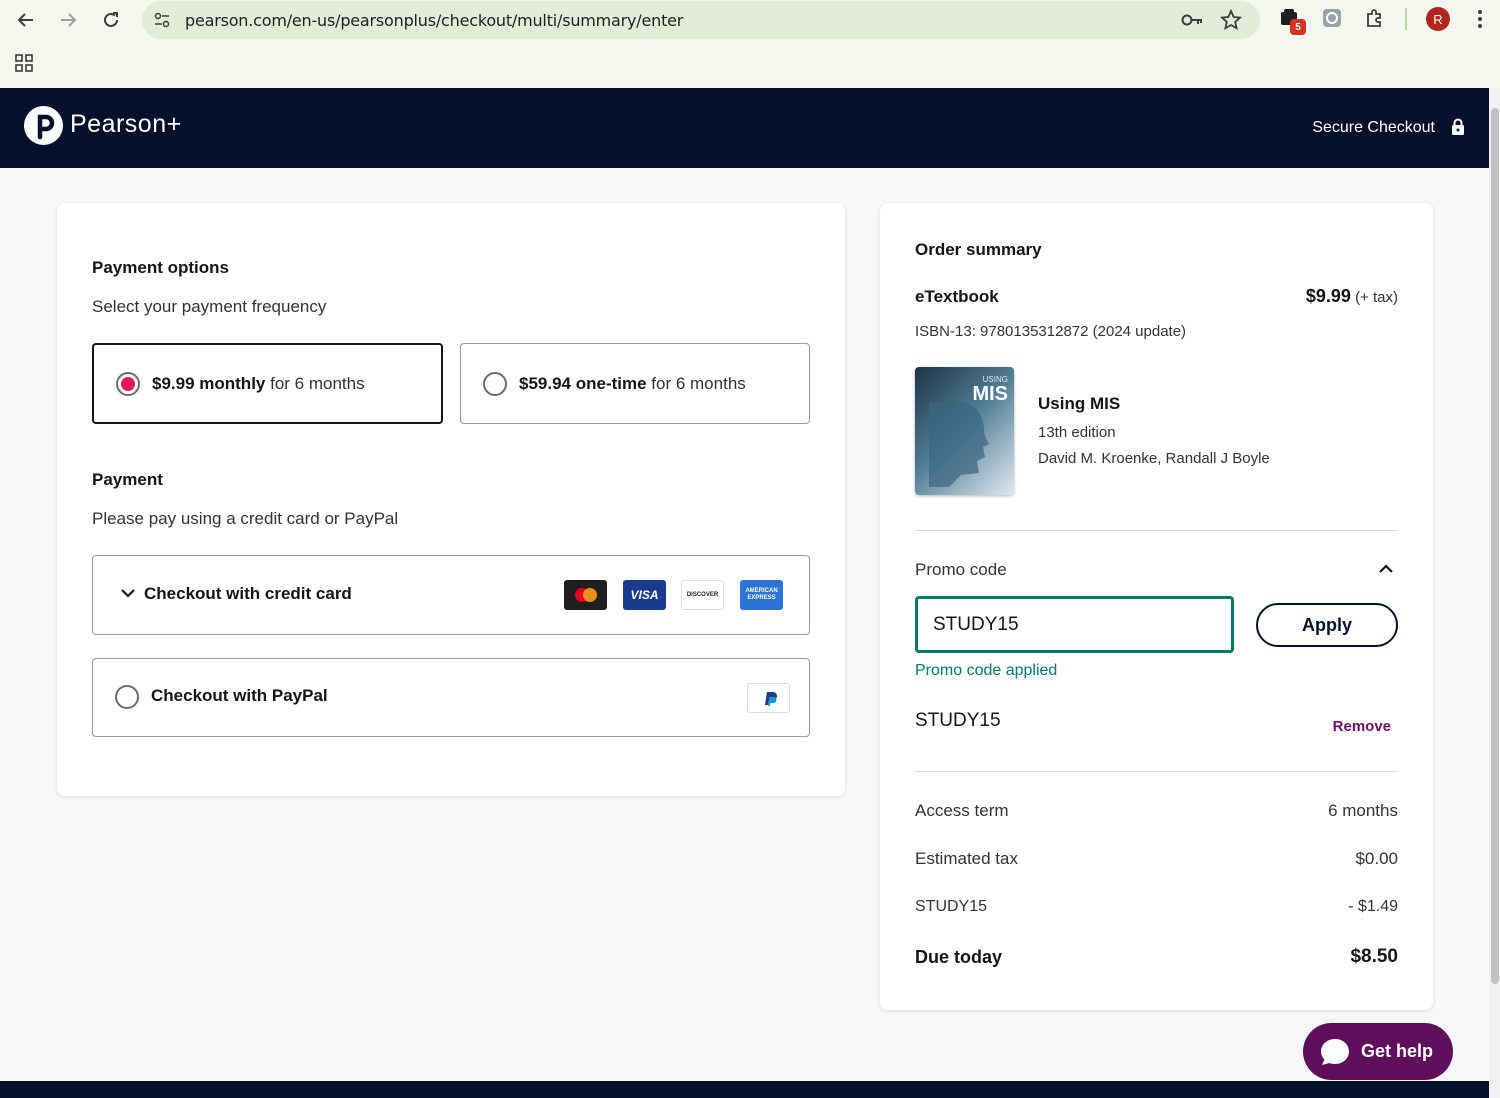 This screenshot has height=1098, width=1500. What do you see at coordinates (1374, 956) in the screenshot?
I see `due-today-value: $8.50` at bounding box center [1374, 956].